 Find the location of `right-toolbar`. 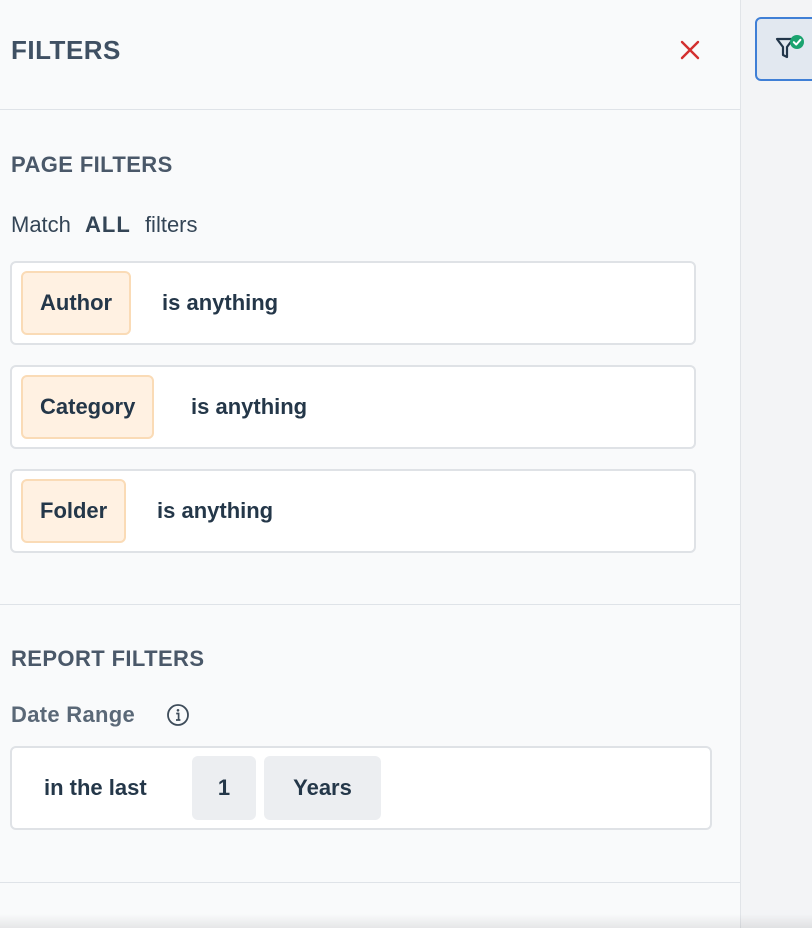

right-toolbar is located at coordinates (776, 464).